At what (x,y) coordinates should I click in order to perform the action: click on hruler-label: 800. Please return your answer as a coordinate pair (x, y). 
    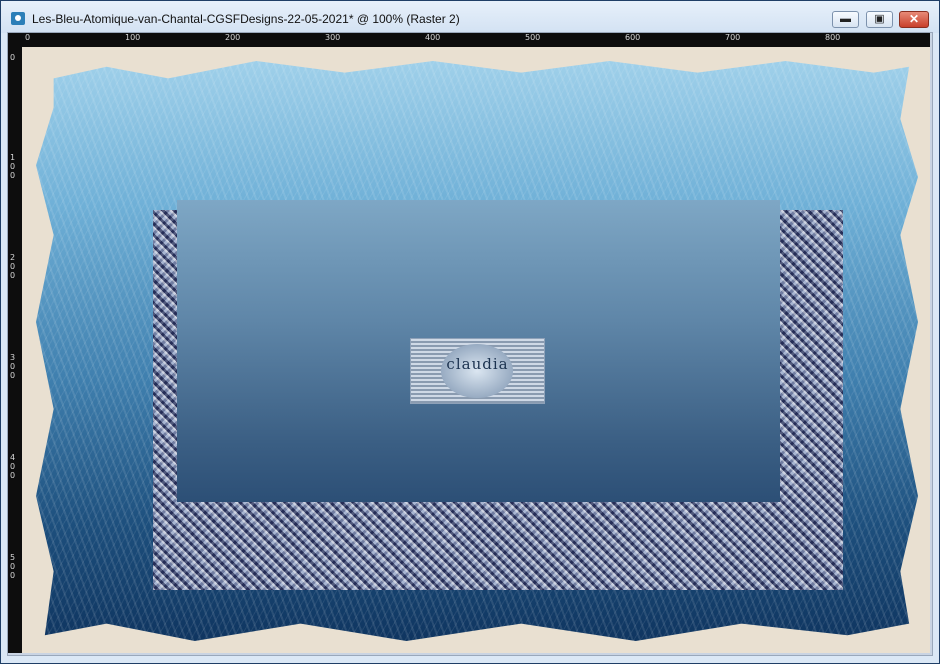
    Looking at the image, I should click on (833, 37).